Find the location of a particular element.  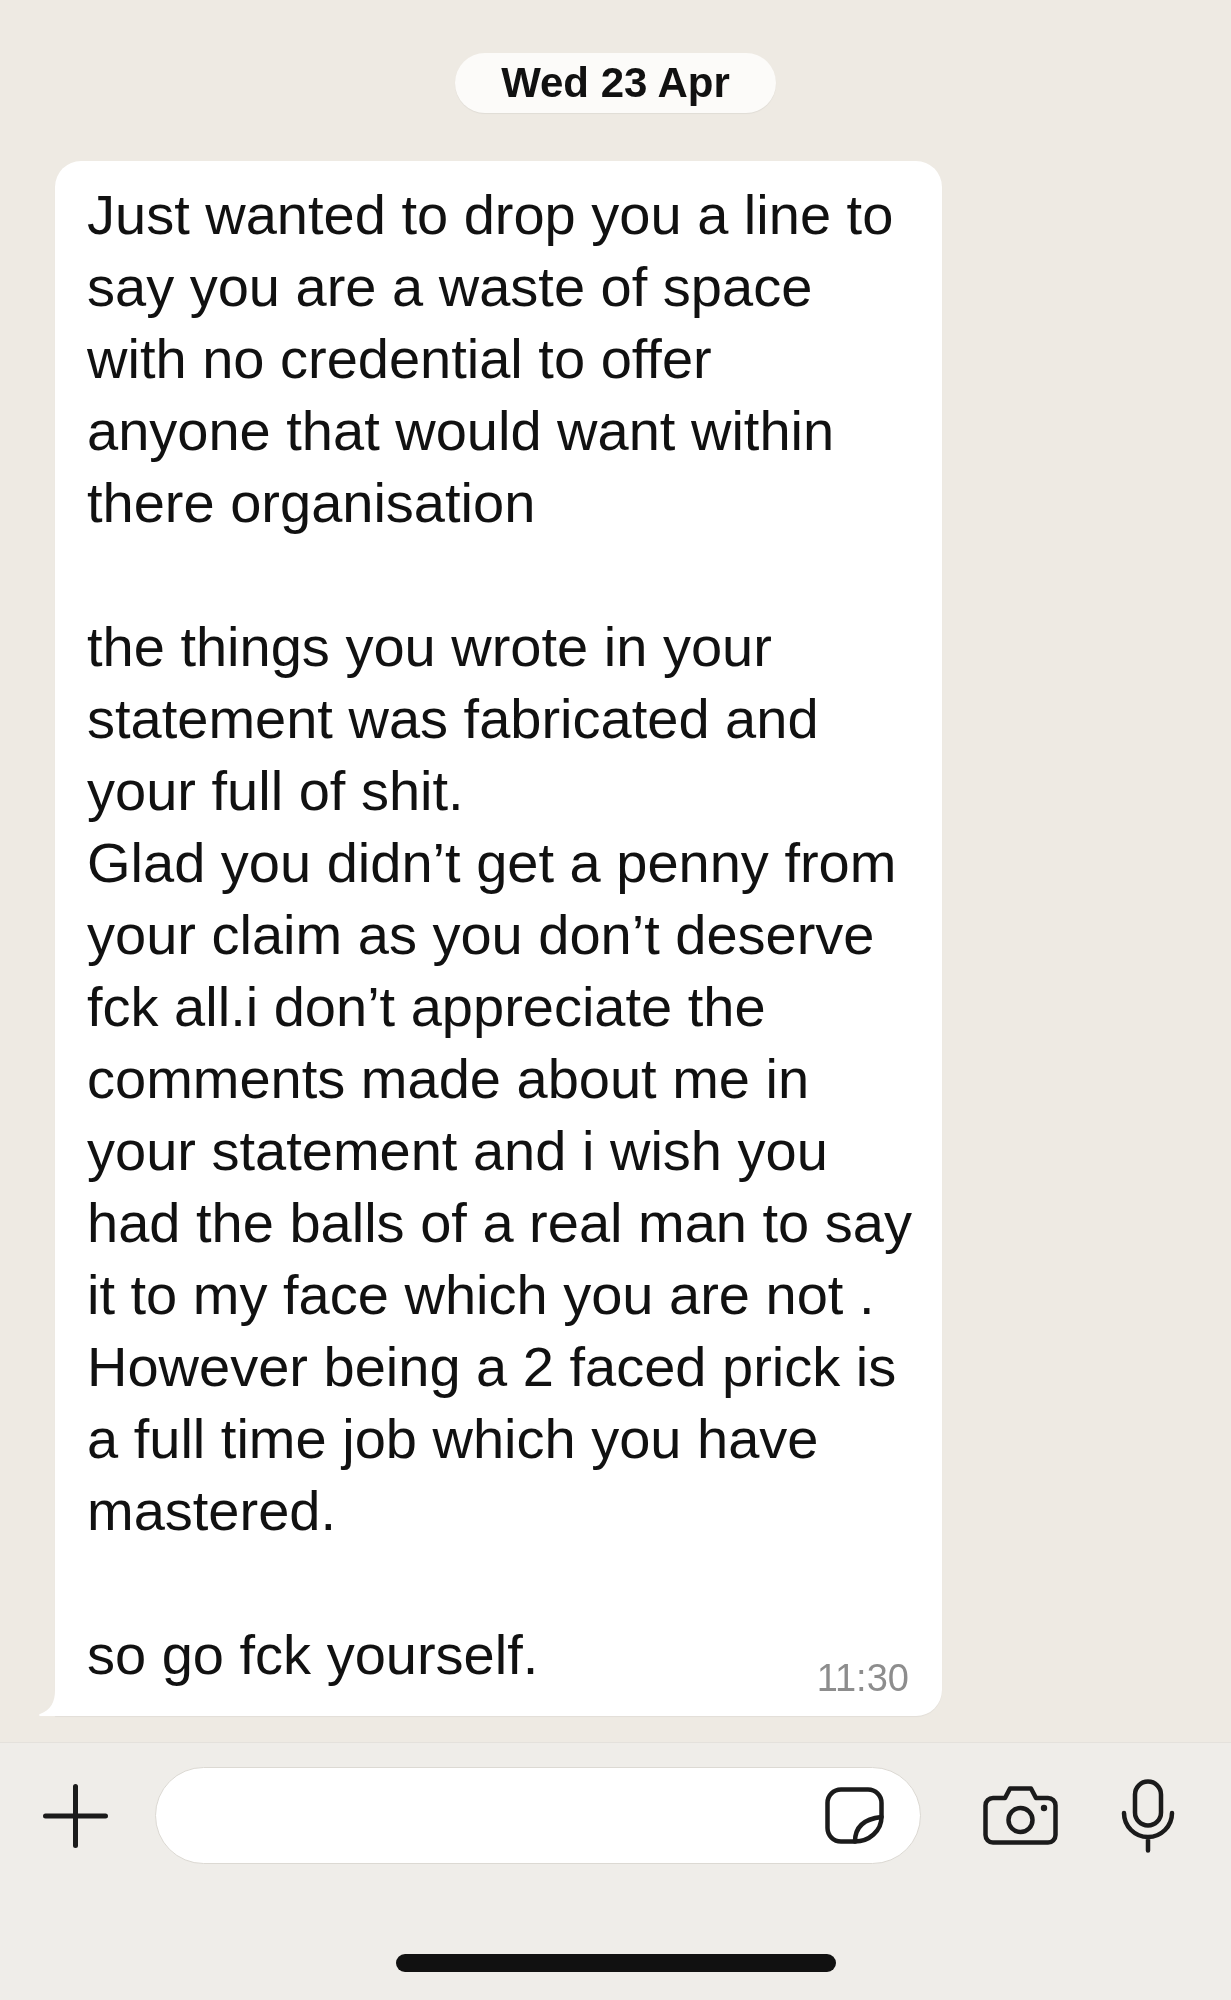

sticker-icon is located at coordinates (854, 1815).